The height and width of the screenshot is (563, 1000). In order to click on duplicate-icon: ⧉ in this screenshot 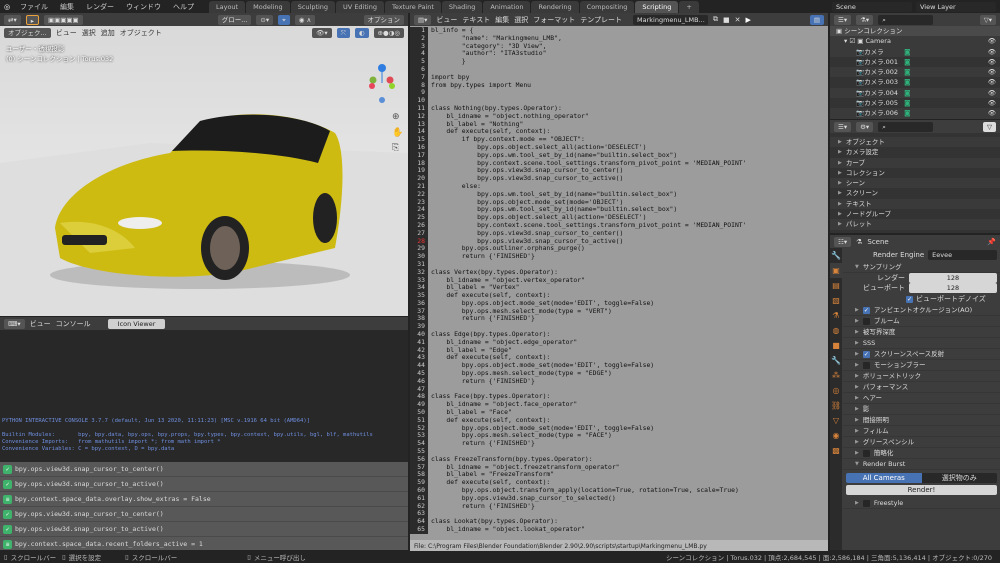, I will do `click(715, 19)`.